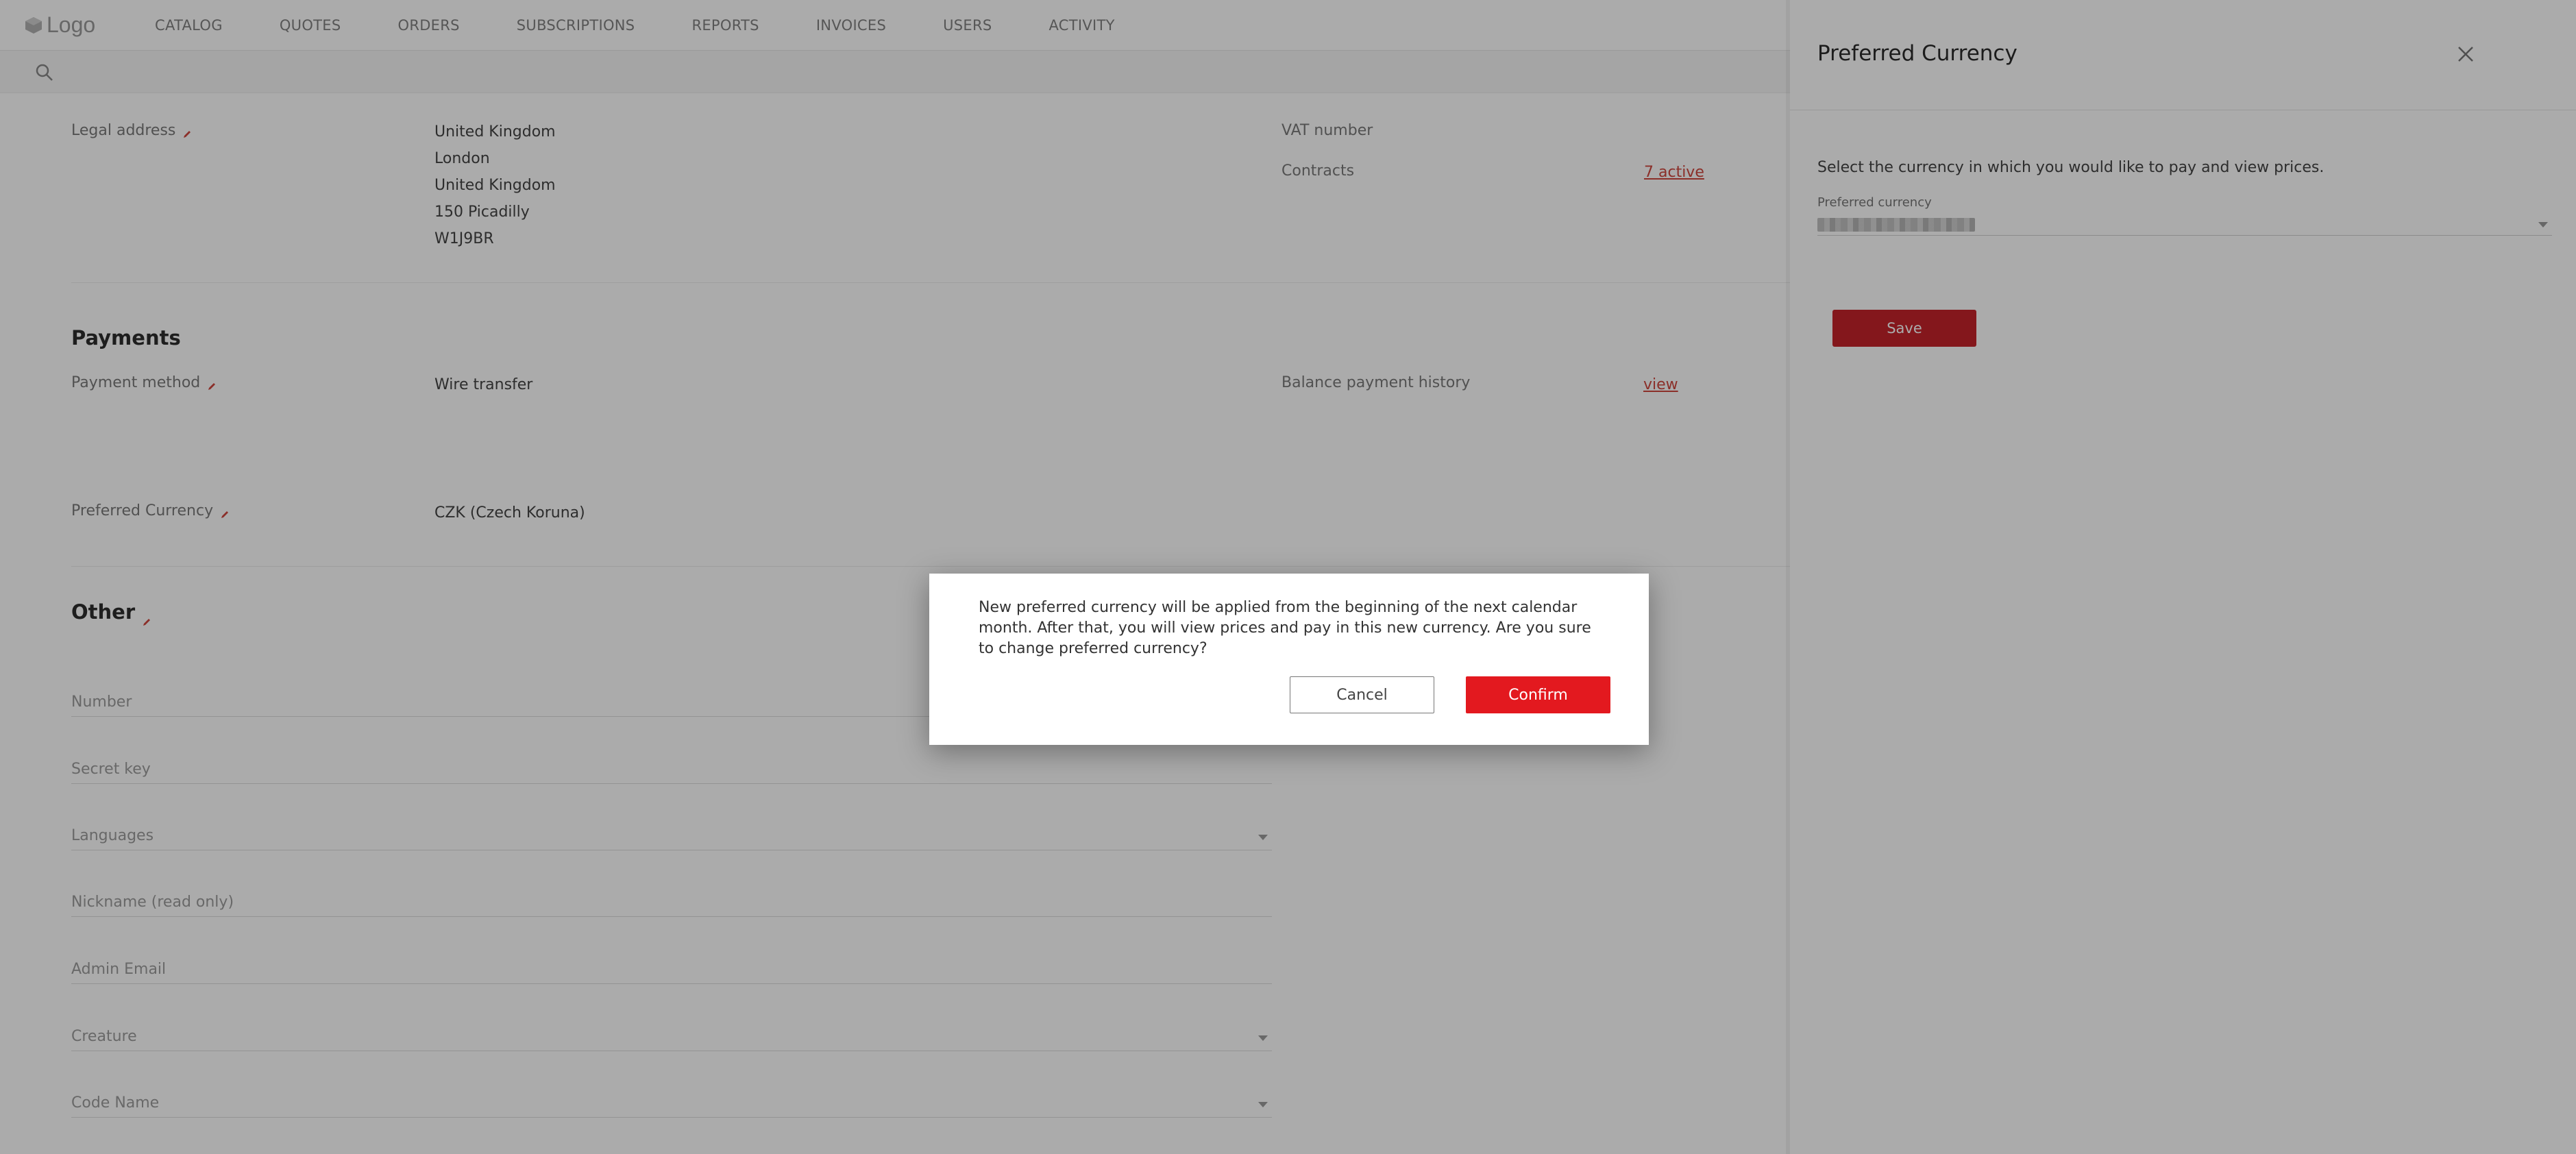 The height and width of the screenshot is (1154, 2576). I want to click on confirm-button: Confirm, so click(1538, 694).